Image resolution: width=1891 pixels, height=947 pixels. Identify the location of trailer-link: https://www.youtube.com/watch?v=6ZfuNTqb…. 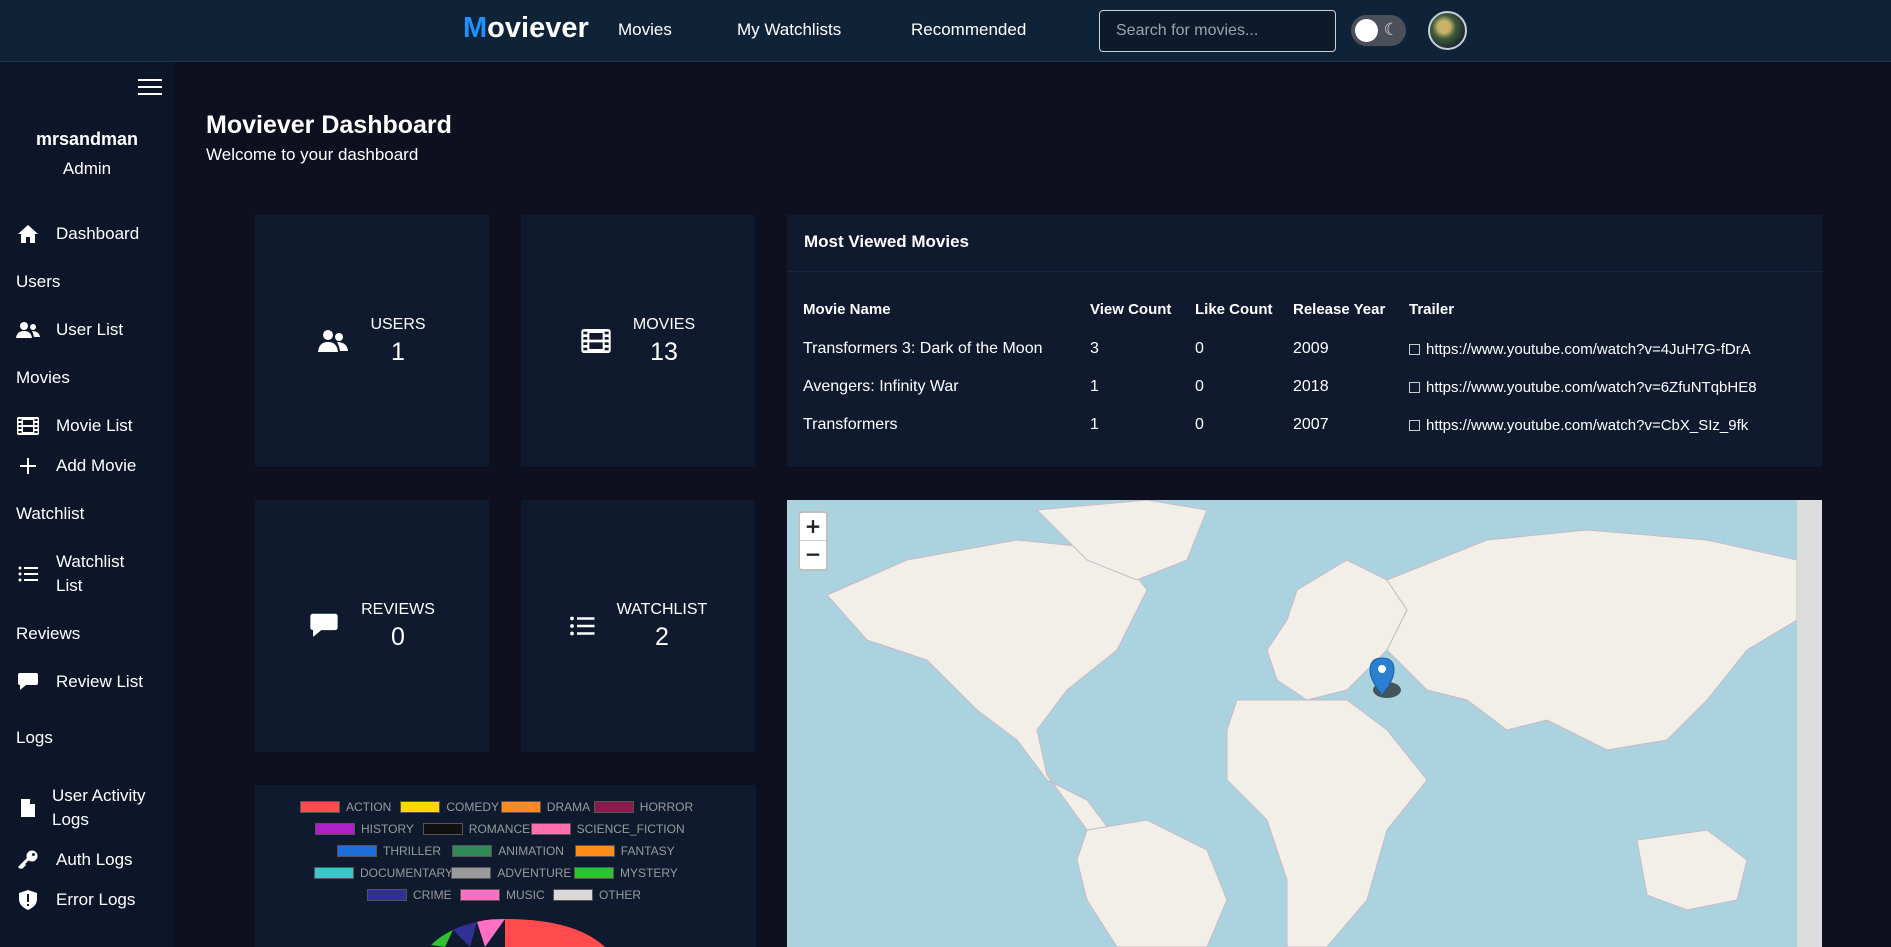
(1586, 387).